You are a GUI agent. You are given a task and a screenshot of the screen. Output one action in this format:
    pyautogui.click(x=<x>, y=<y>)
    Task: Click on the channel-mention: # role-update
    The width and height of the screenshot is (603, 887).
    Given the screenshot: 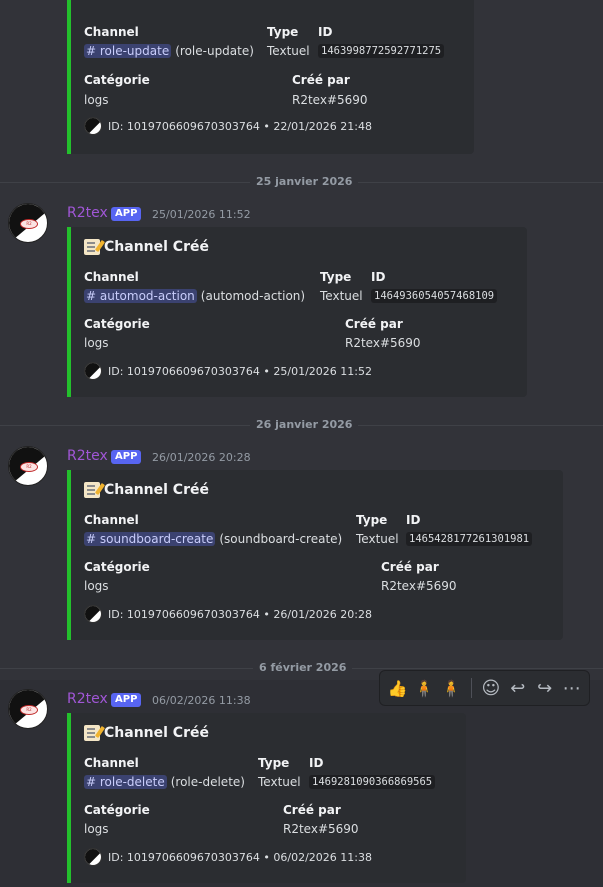 What is the action you would take?
    pyautogui.click(x=128, y=51)
    